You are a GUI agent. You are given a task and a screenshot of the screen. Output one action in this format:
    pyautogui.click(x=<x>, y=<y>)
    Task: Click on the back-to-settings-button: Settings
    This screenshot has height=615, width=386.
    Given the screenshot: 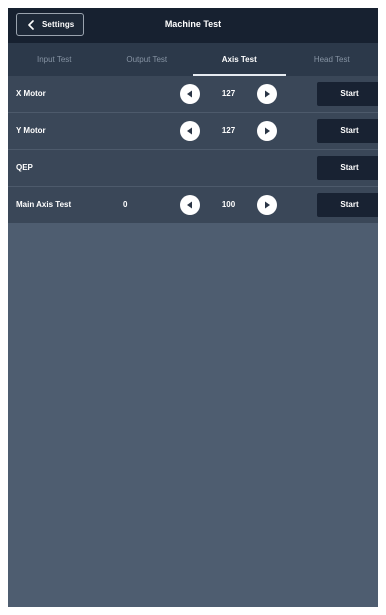 What is the action you would take?
    pyautogui.click(x=50, y=24)
    